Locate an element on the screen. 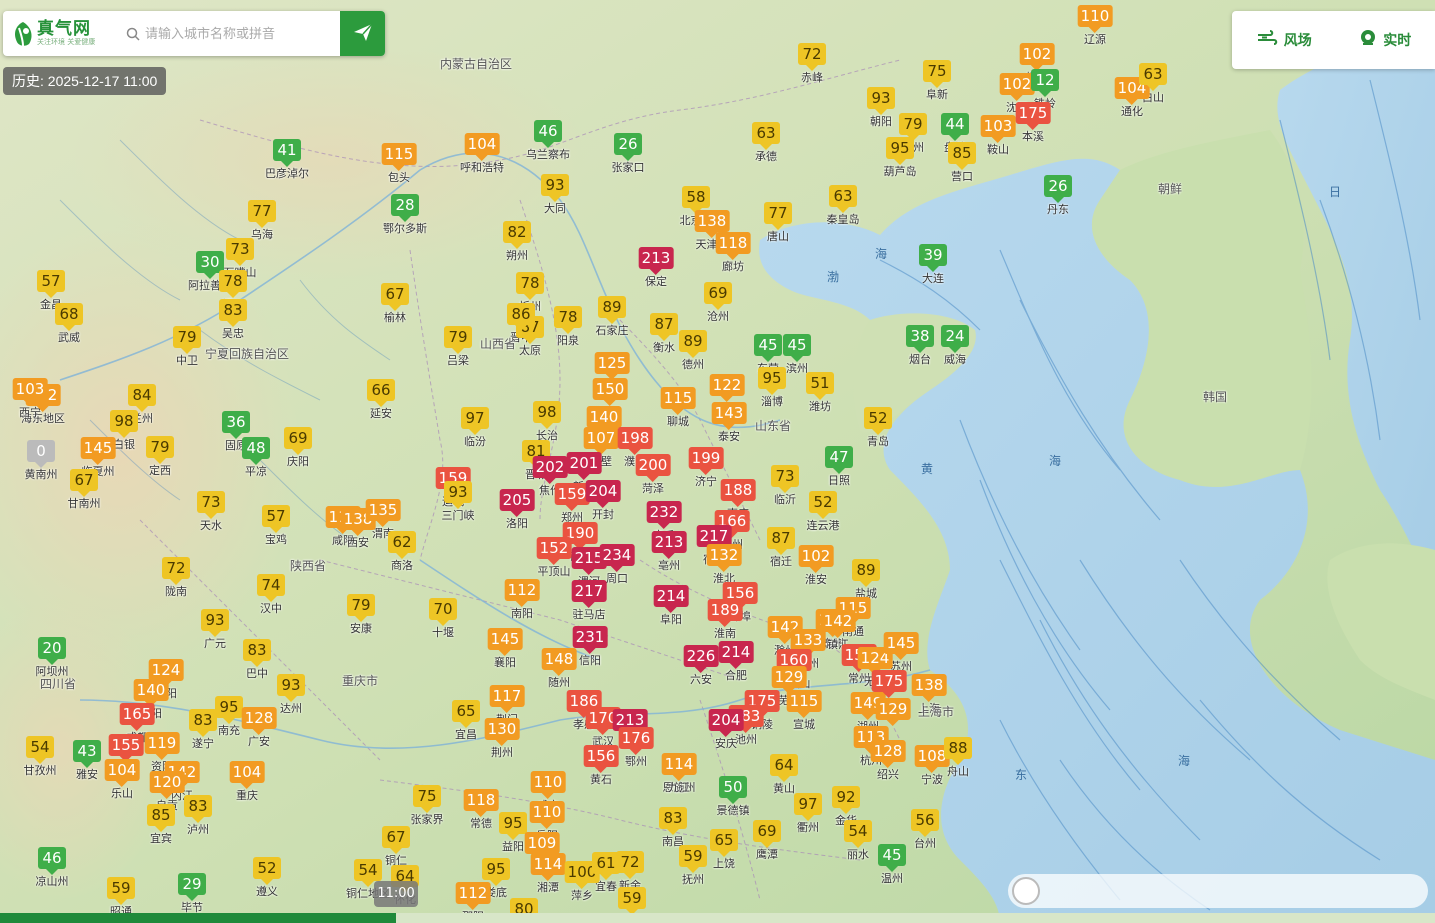 This screenshot has height=923, width=1435. aqi-marker: 120 is located at coordinates (167, 785).